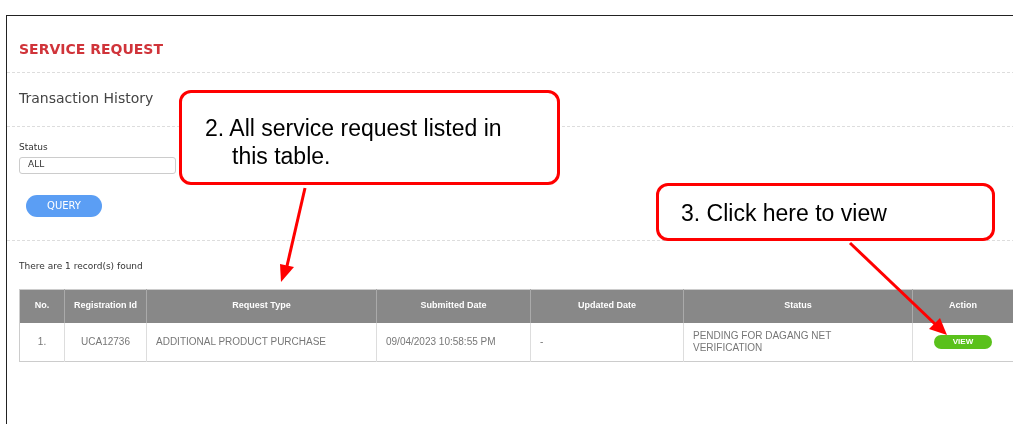 The image size is (1013, 424). Describe the element at coordinates (453, 342) in the screenshot. I see `table-cell: 09/04/2023 10:58:55 PM` at that location.